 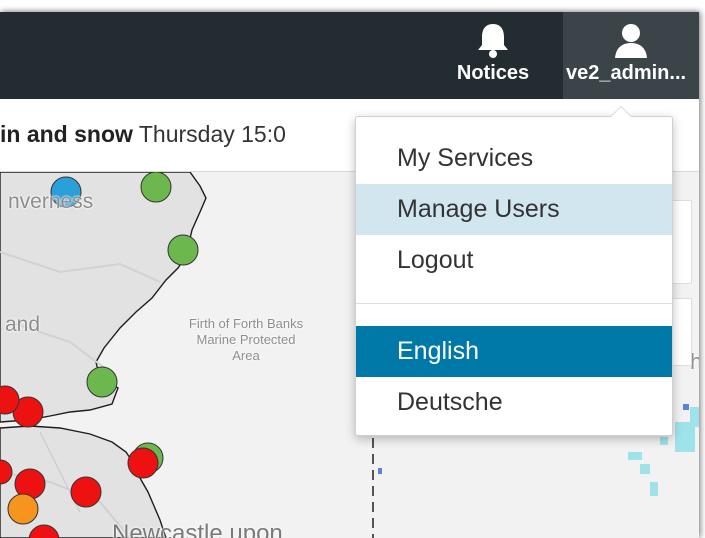 I want to click on forecast-bold: in and snow, so click(x=66, y=134).